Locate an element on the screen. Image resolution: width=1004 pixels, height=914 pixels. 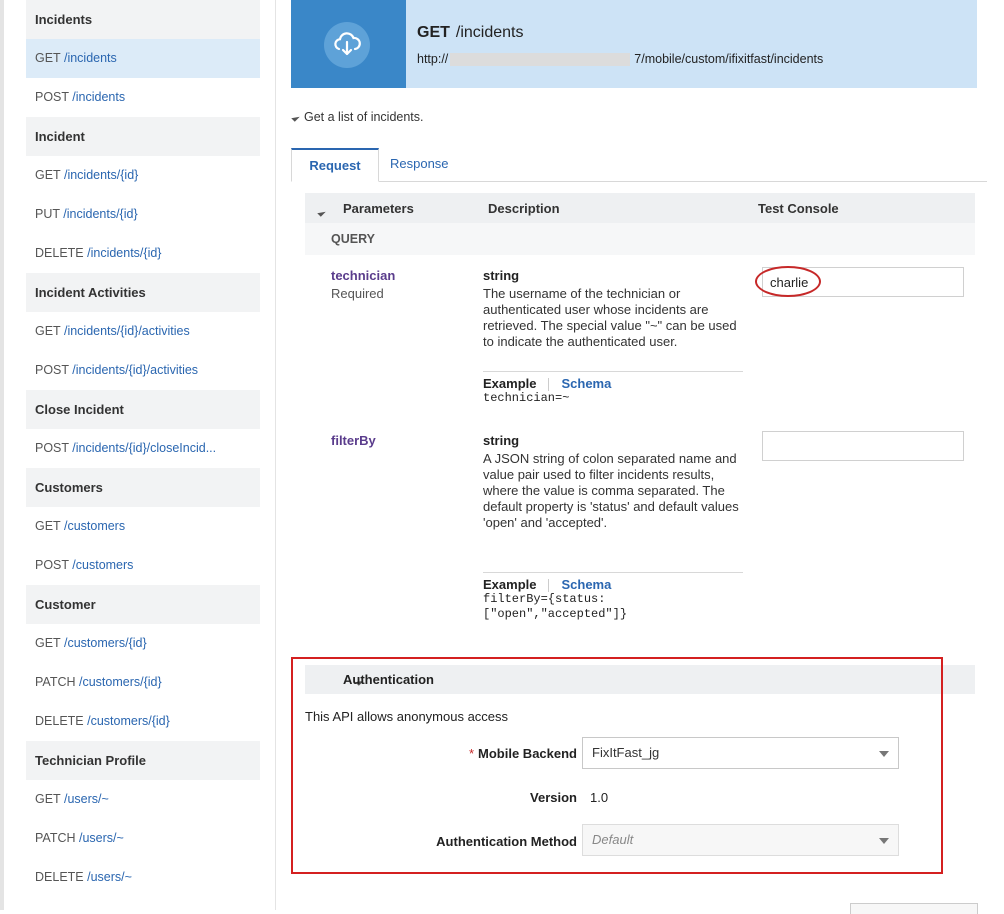
summary-text: Get a list of incidents. is located at coordinates (364, 117).